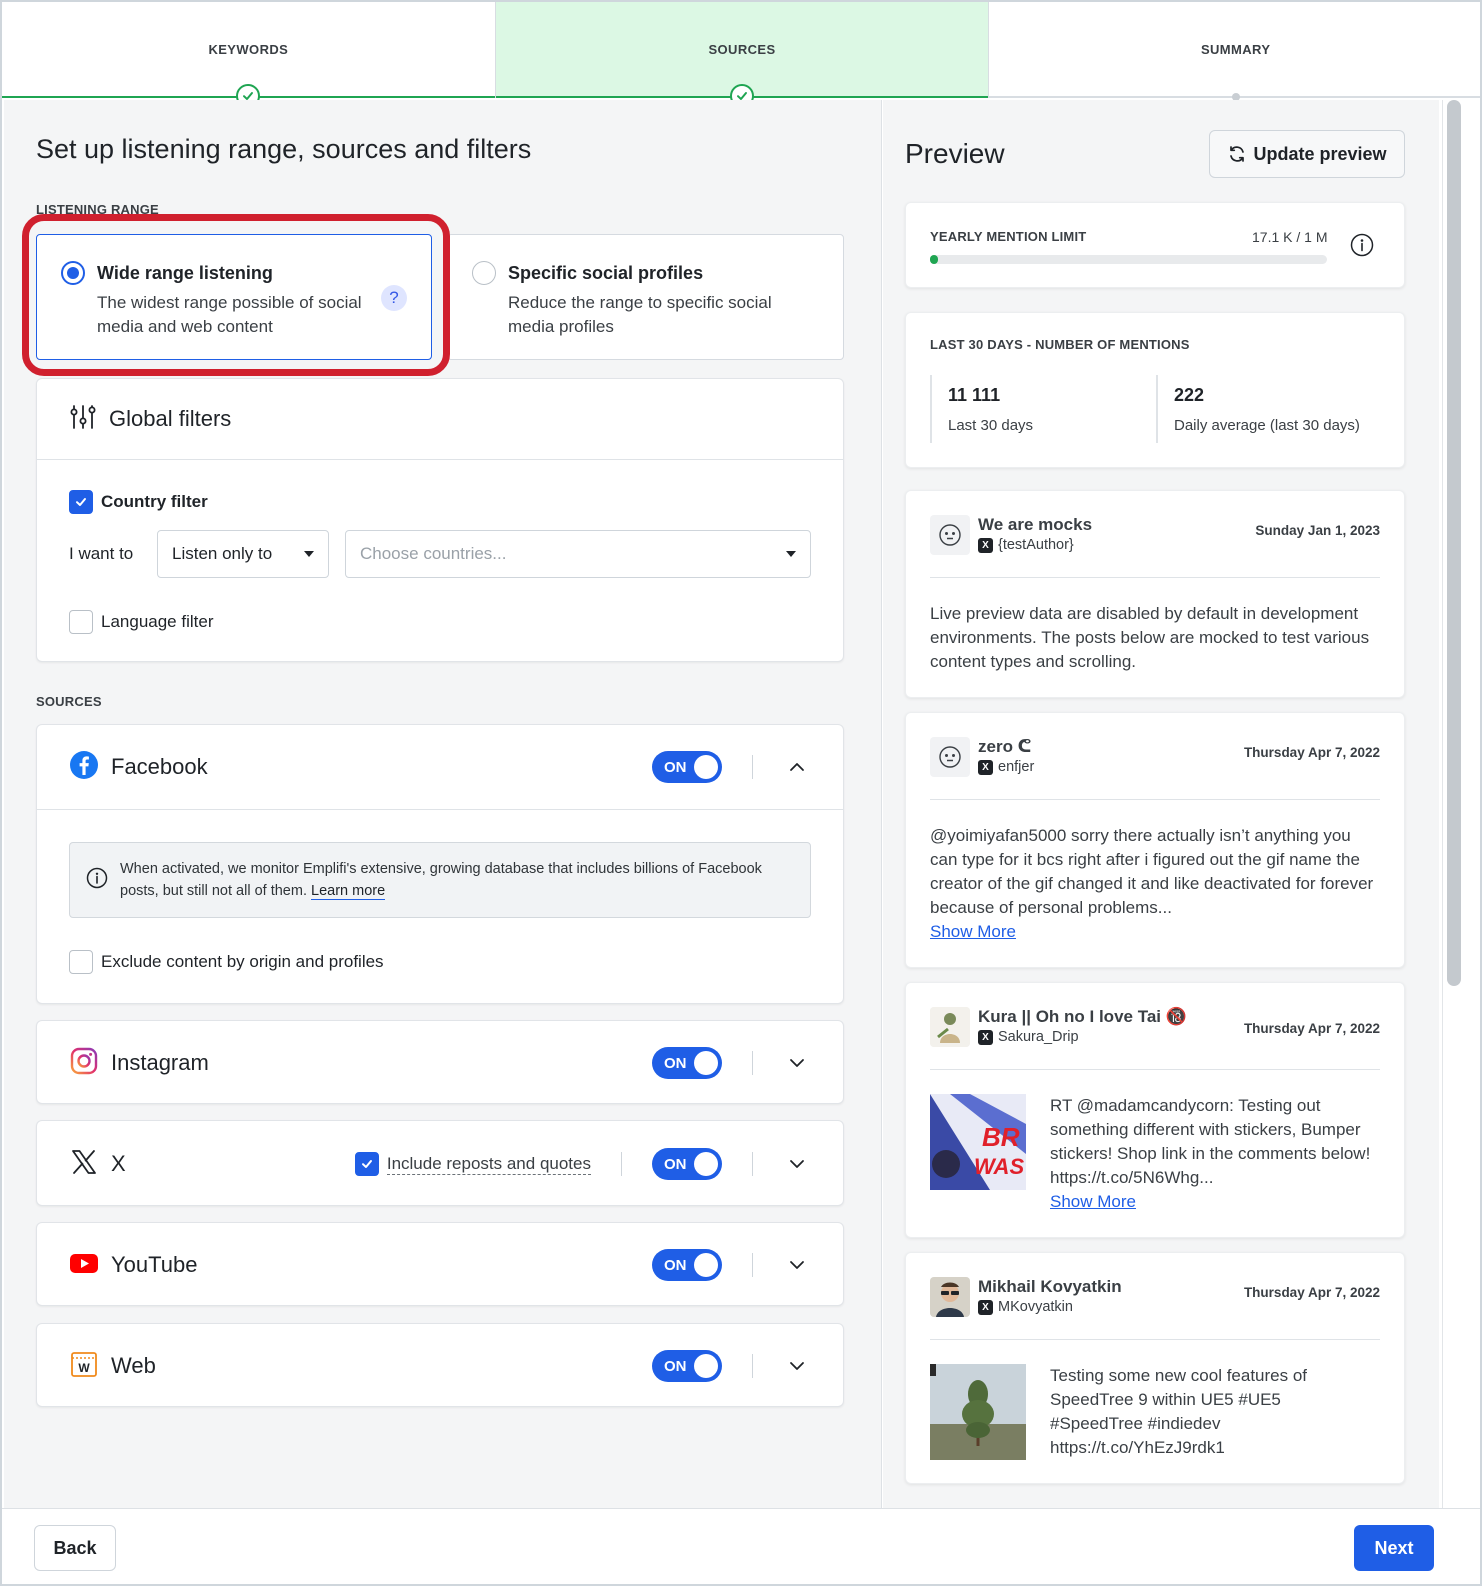 The height and width of the screenshot is (1586, 1482). Describe the element at coordinates (1454, 543) in the screenshot. I see `scrollbar-thumb` at that location.